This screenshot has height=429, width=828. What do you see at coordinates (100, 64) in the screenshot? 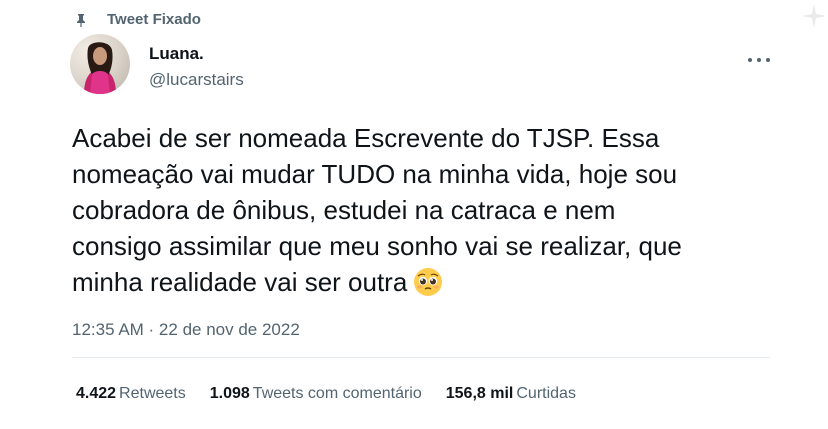
I see `avatar` at bounding box center [100, 64].